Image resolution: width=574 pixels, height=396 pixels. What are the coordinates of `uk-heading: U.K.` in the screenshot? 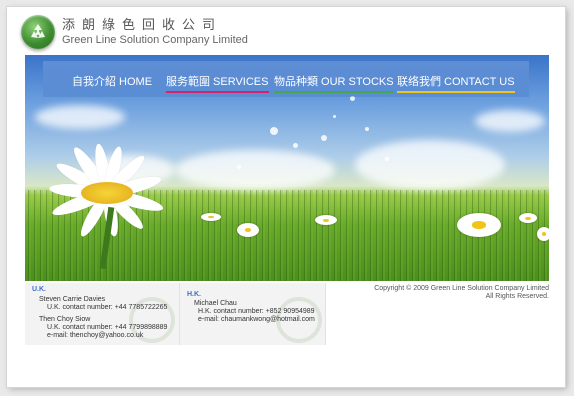 It's located at (39, 289).